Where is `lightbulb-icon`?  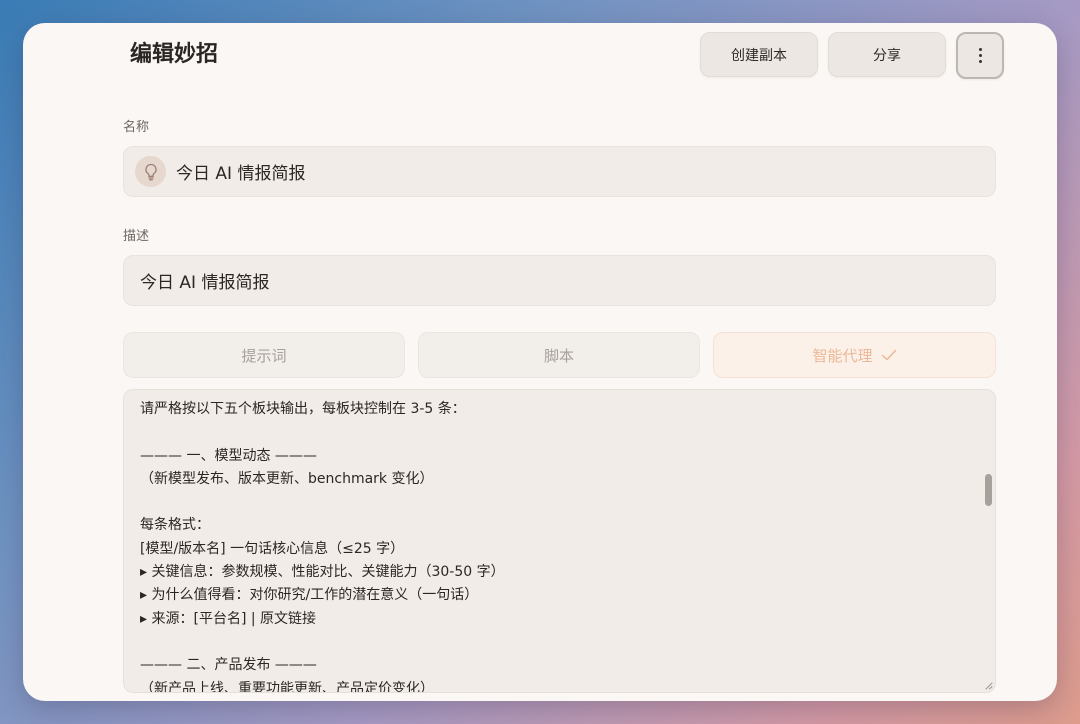 lightbulb-icon is located at coordinates (150, 171).